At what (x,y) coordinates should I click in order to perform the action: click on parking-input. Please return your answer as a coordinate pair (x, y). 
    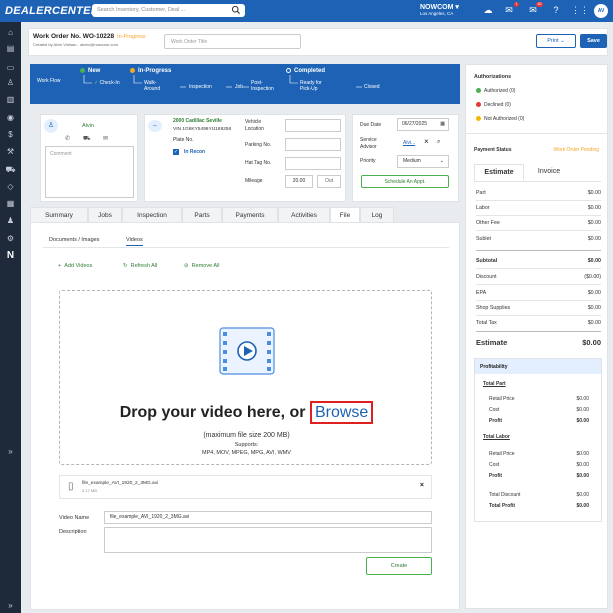
    Looking at the image, I should click on (313, 144).